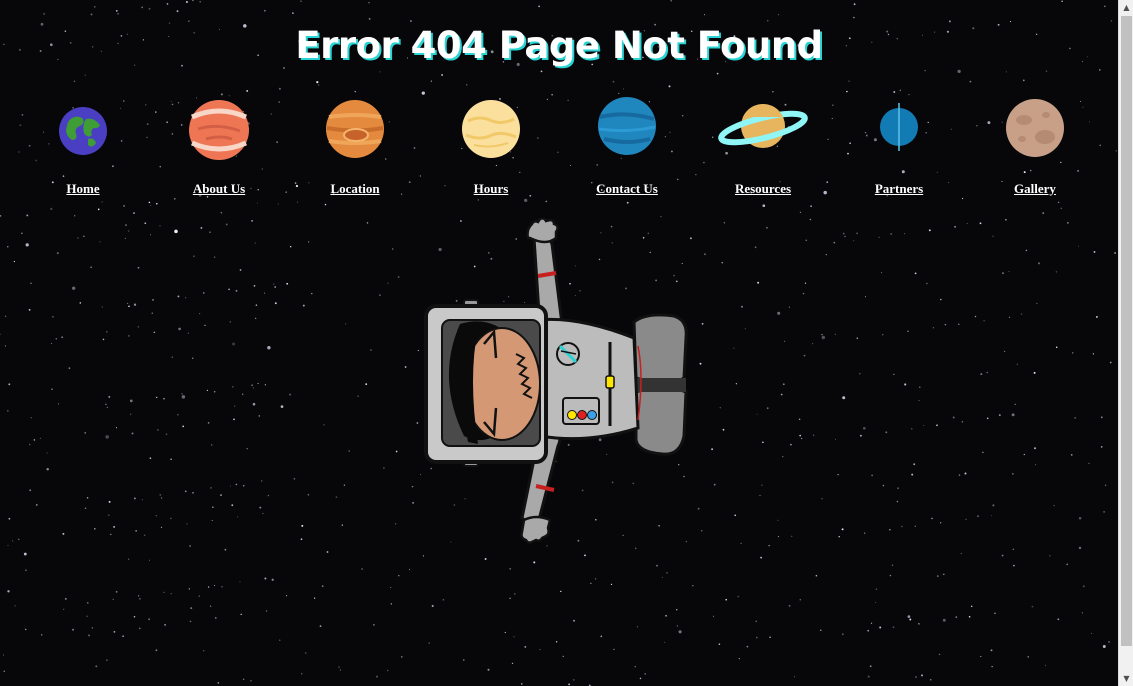 The width and height of the screenshot is (1133, 686). What do you see at coordinates (355, 130) in the screenshot?
I see `jupiter-icon` at bounding box center [355, 130].